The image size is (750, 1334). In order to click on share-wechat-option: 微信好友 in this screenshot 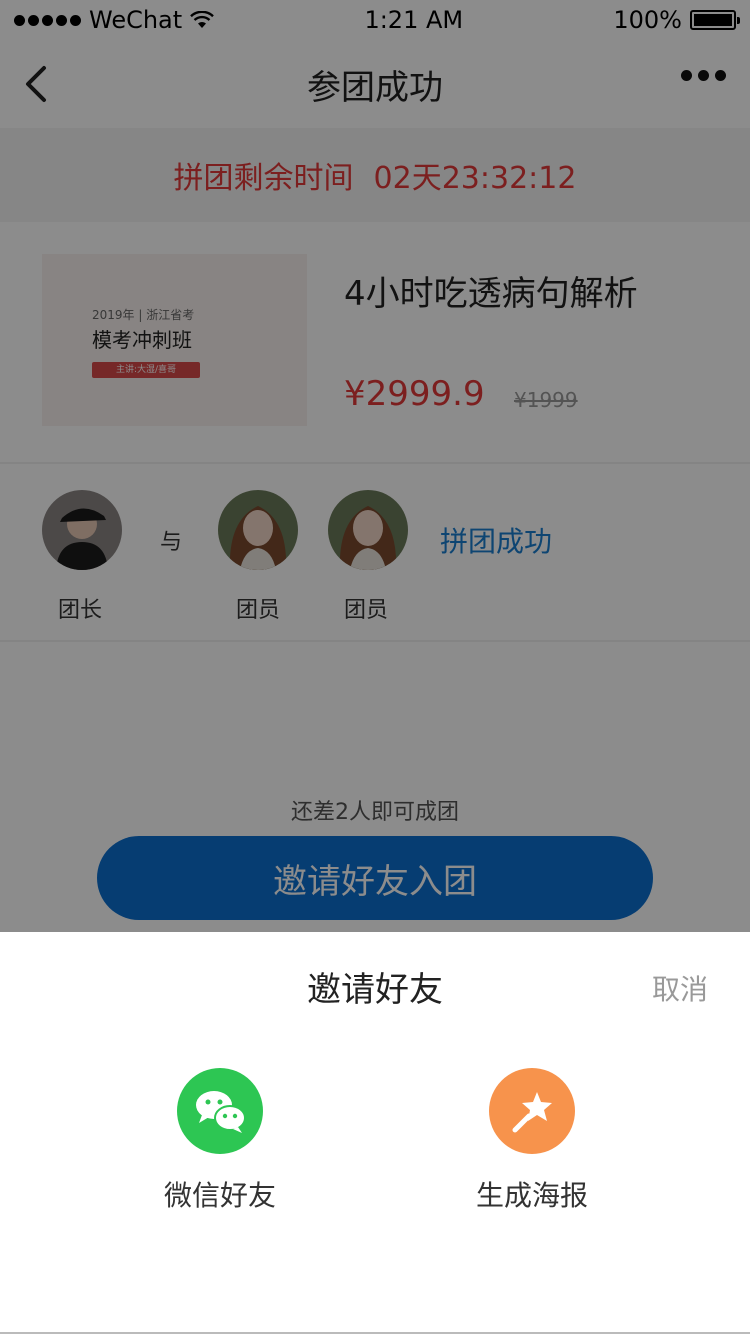, I will do `click(220, 1141)`.